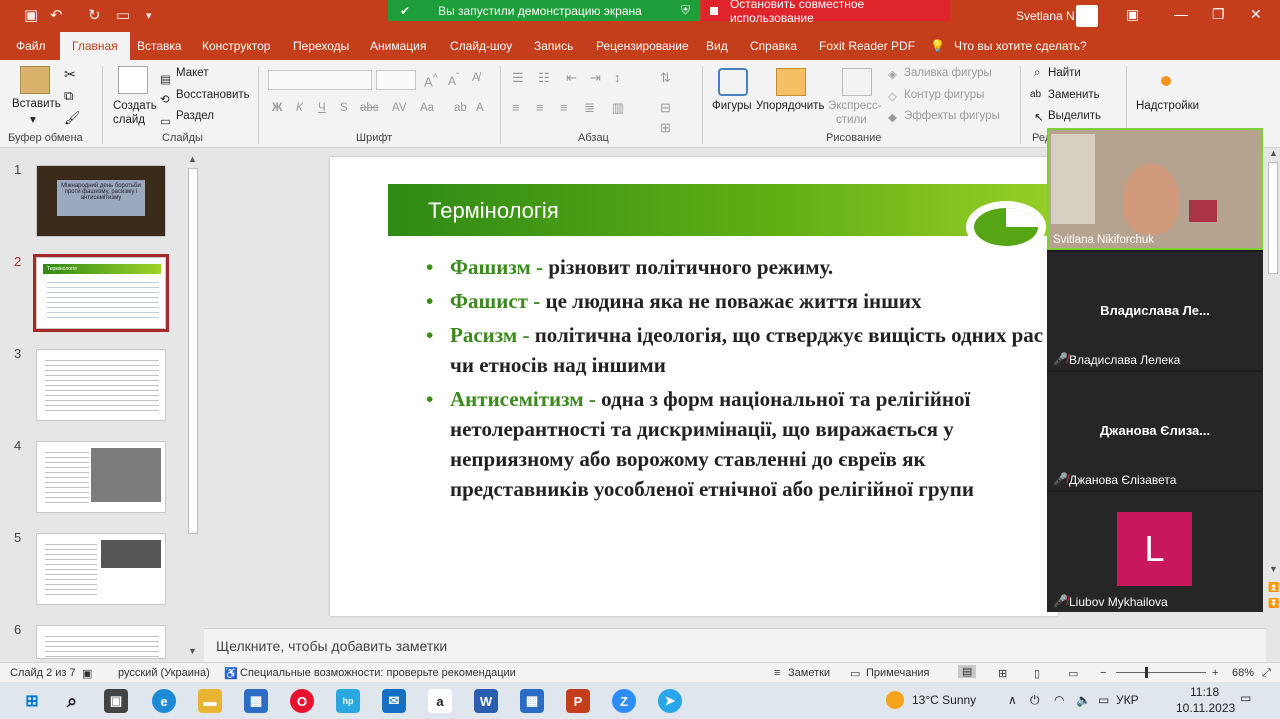  Describe the element at coordinates (210, 701) in the screenshot. I see `file-explorer-icon: ▬` at that location.